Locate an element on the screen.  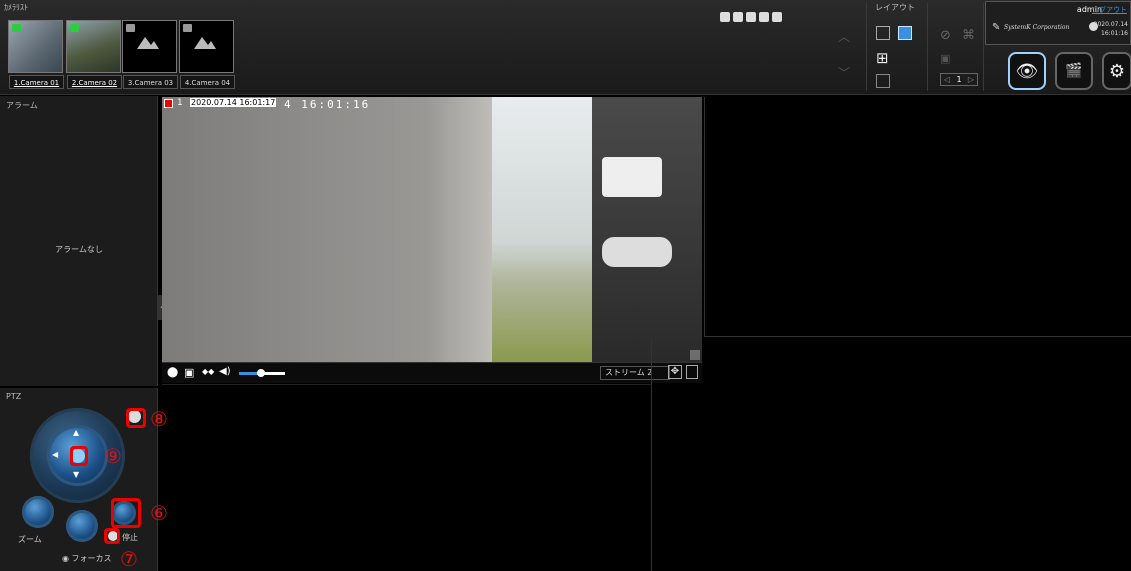
annotation-number-7: ⑦ is located at coordinates (129, 559).